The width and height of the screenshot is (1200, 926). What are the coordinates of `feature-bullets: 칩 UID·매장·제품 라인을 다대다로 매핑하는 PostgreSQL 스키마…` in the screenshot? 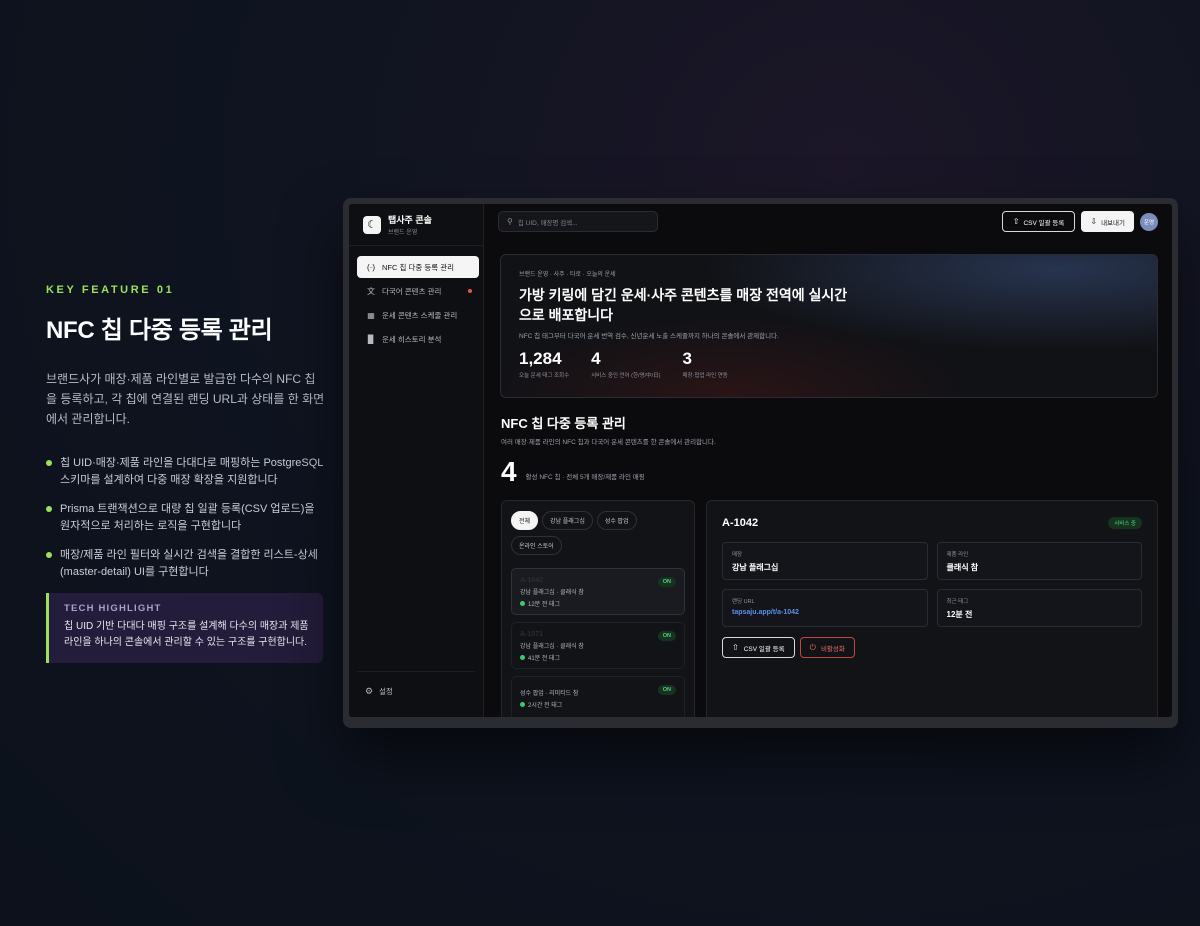 It's located at (186, 518).